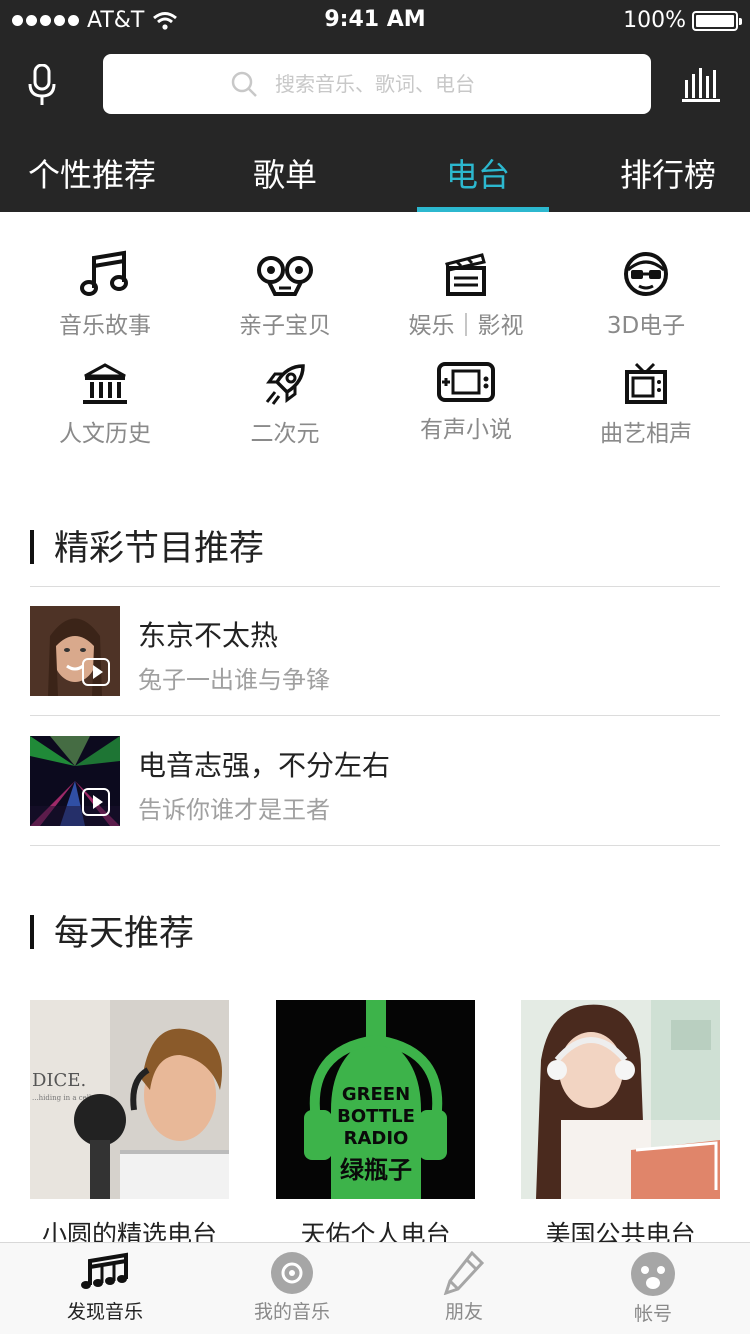  Describe the element at coordinates (646, 383) in the screenshot. I see `tv-icon` at that location.